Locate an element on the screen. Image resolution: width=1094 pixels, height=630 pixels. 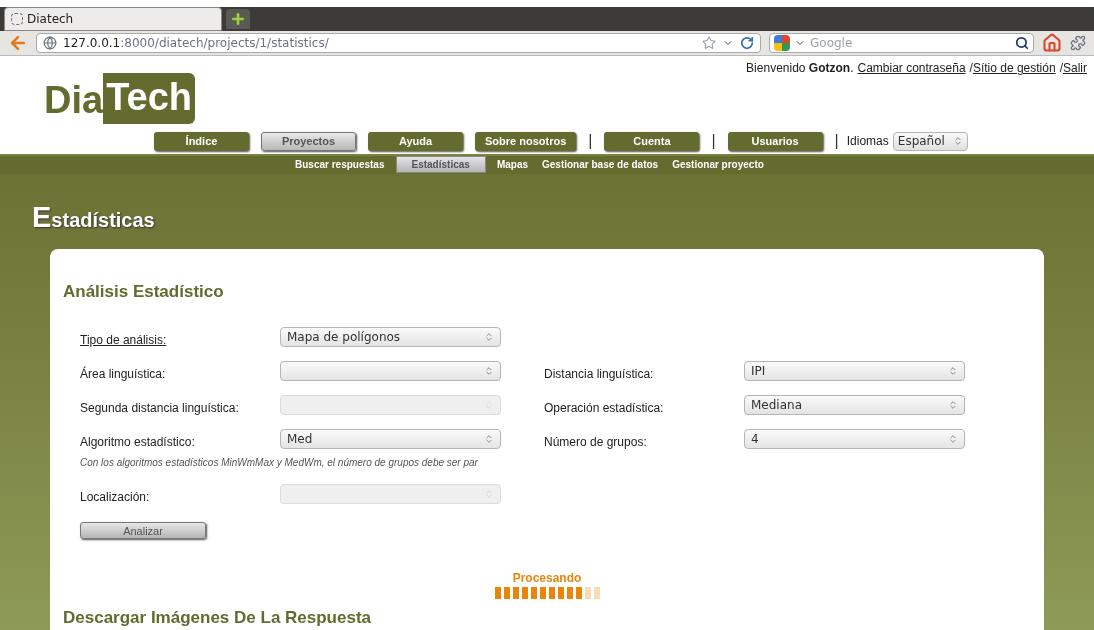
field-label: Localización: is located at coordinates (115, 496).